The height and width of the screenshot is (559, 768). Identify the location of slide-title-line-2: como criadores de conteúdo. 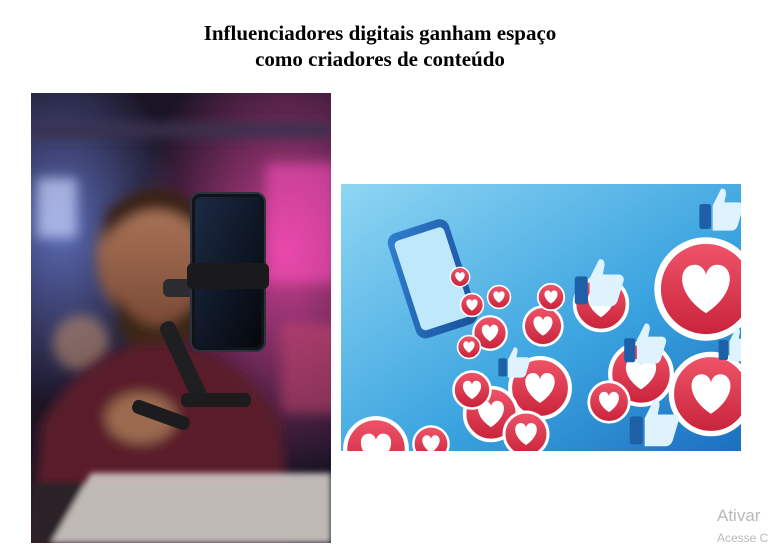
(380, 59).